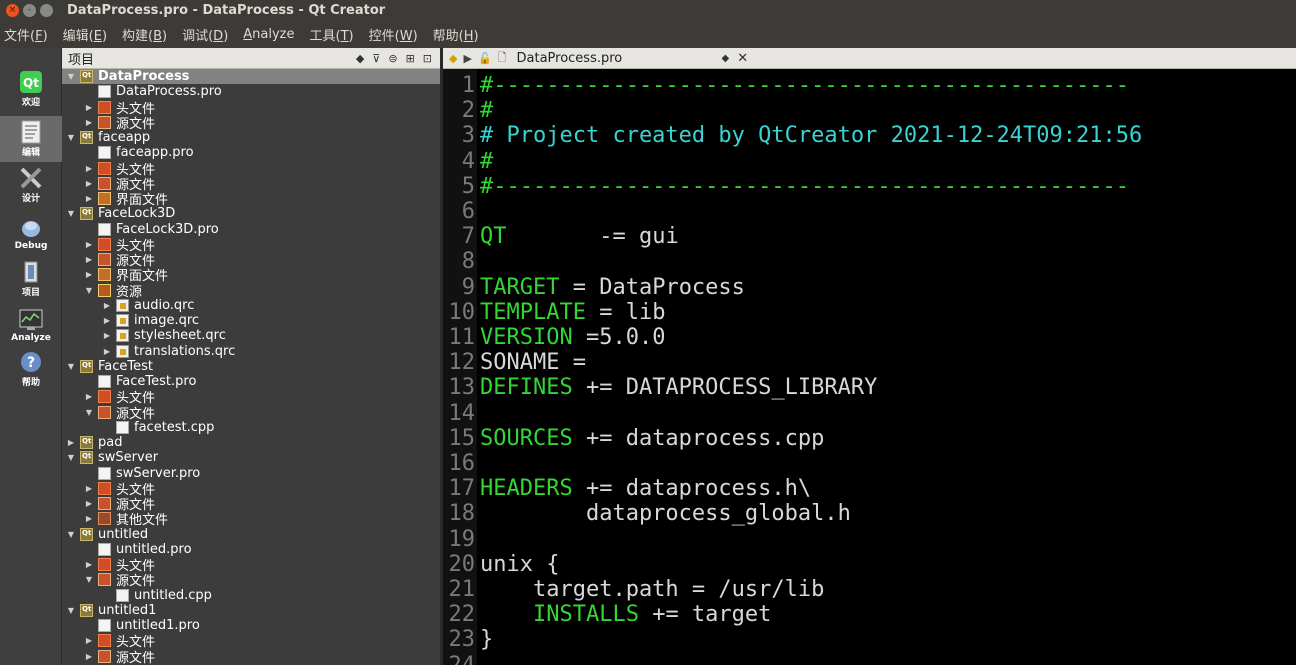 Image resolution: width=1296 pixels, height=665 pixels. Describe the element at coordinates (885, 236) in the screenshot. I see `code-line: QT -= gui` at that location.